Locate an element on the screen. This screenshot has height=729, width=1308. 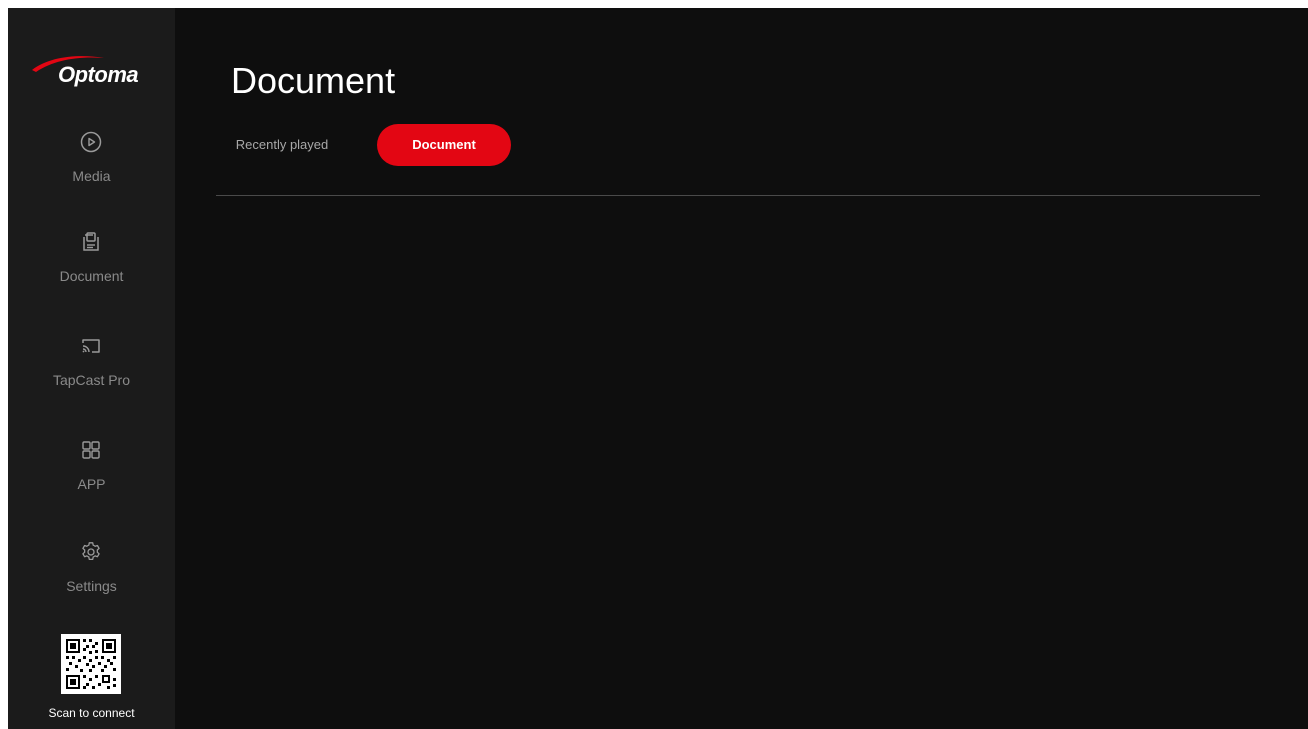
qr-code is located at coordinates (91, 664).